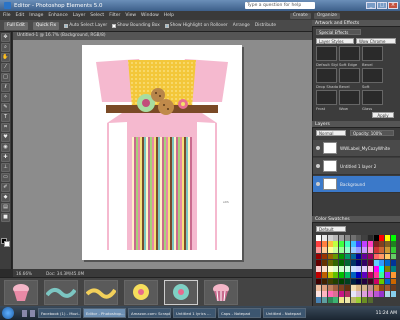 The height and width of the screenshot is (320, 400). I want to click on eraser-tool-icon: ▭, so click(5, 177).